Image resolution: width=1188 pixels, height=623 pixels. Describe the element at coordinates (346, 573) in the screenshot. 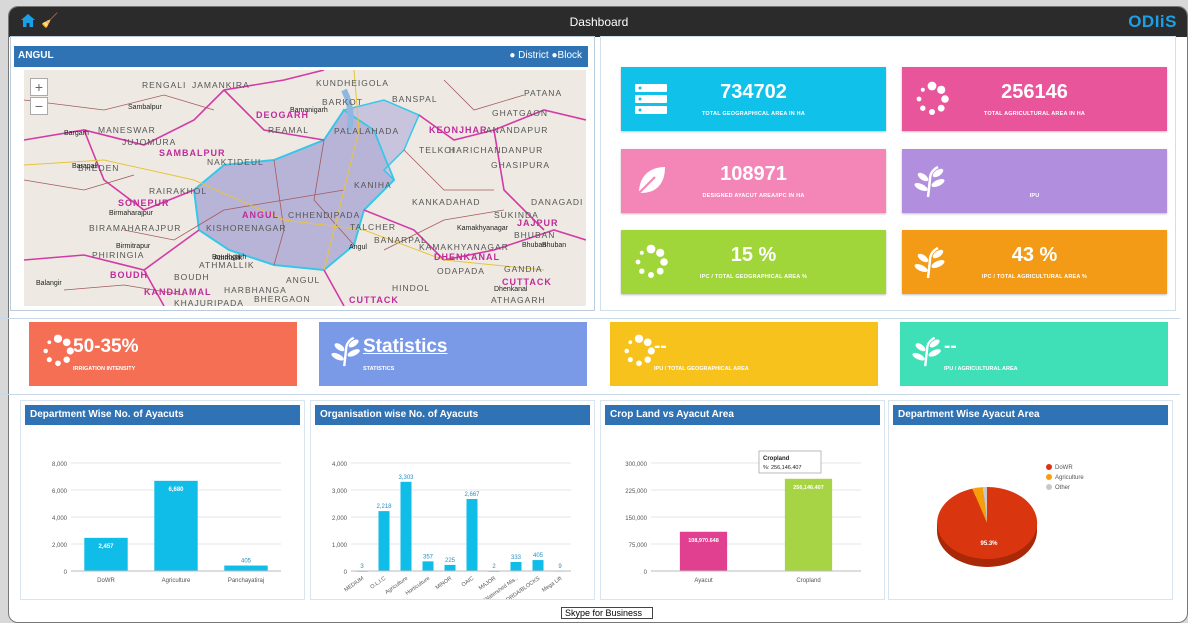

I see `y-tick-label: 0` at that location.